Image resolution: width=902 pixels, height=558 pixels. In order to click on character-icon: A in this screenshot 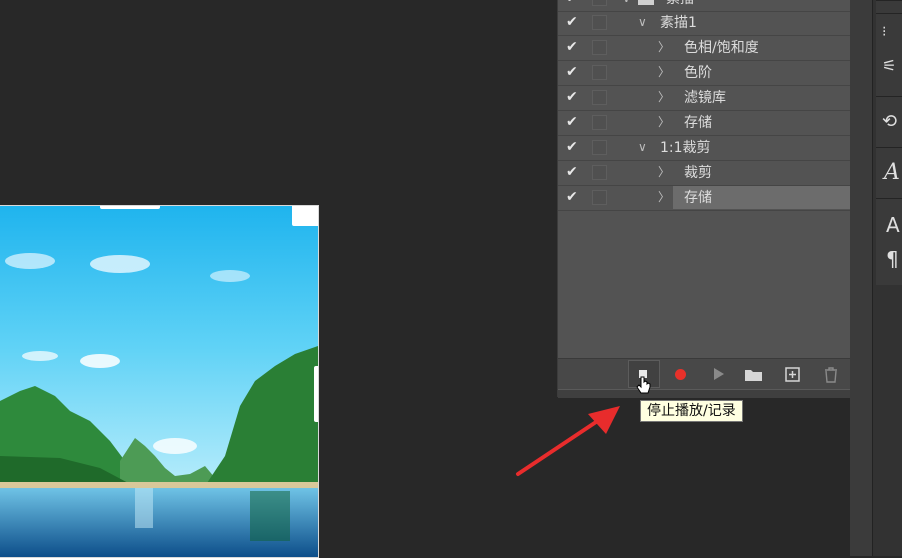, I will do `click(892, 172)`.